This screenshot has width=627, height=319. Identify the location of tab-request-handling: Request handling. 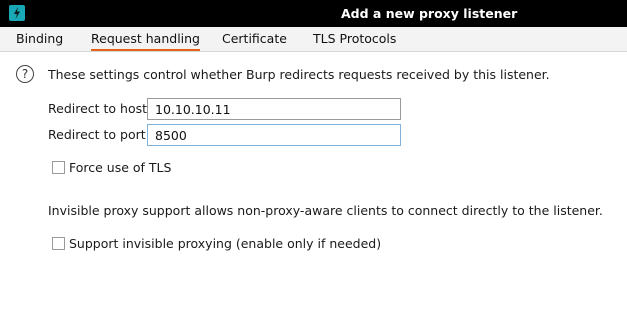
(145, 39).